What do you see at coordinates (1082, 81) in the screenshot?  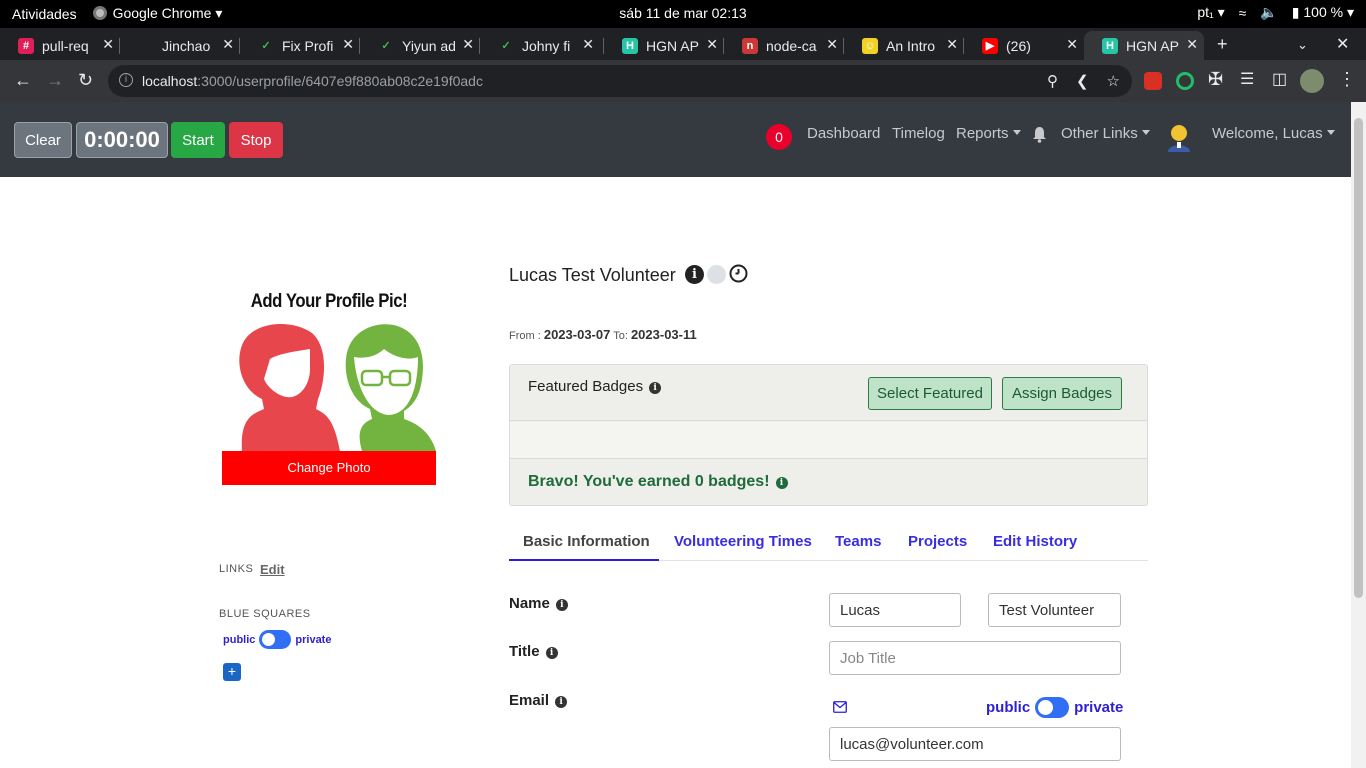 I see `share-icon: ❮` at bounding box center [1082, 81].